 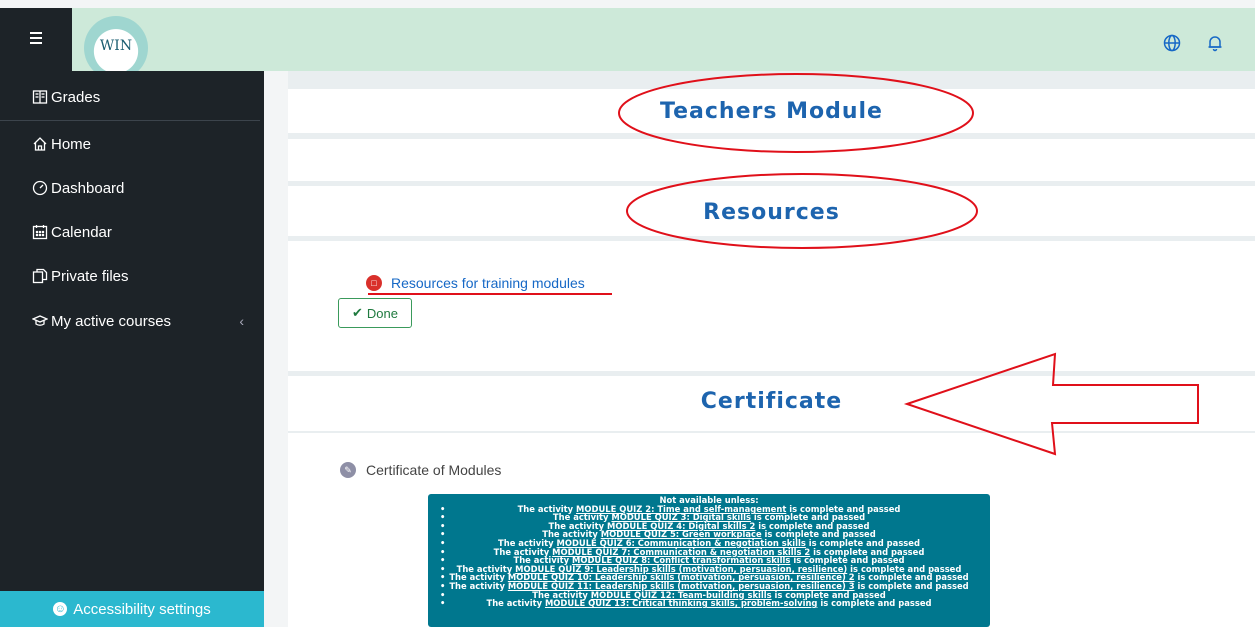 What do you see at coordinates (60, 609) in the screenshot?
I see `accessibility-icon: ☺` at bounding box center [60, 609].